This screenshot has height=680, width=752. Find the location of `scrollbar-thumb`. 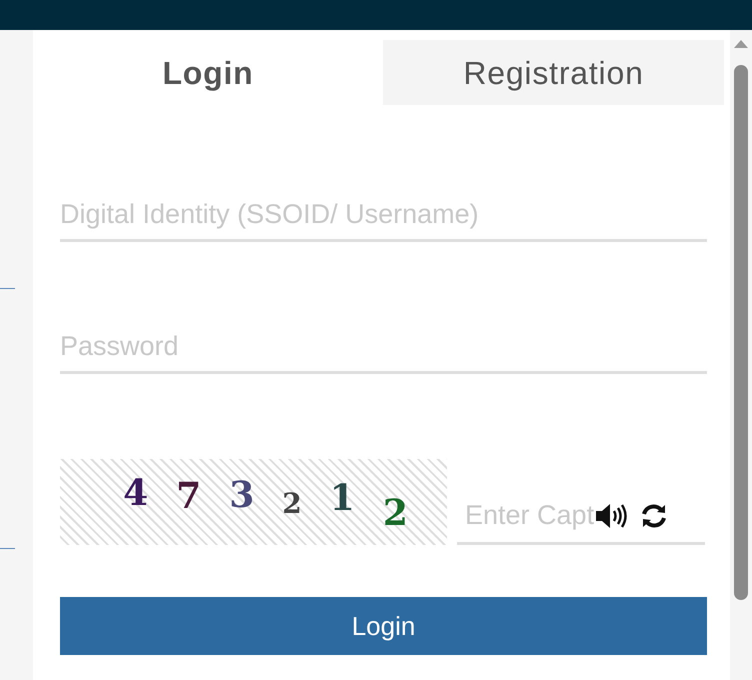

scrollbar-thumb is located at coordinates (741, 332).